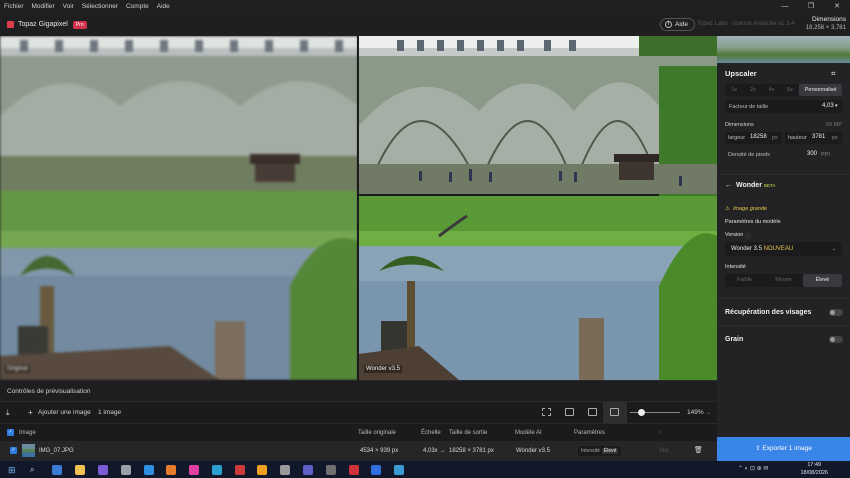 This screenshot has width=850, height=478. What do you see at coordinates (100, 6) in the screenshot?
I see `menu-selectionner: Sélectionner` at bounding box center [100, 6].